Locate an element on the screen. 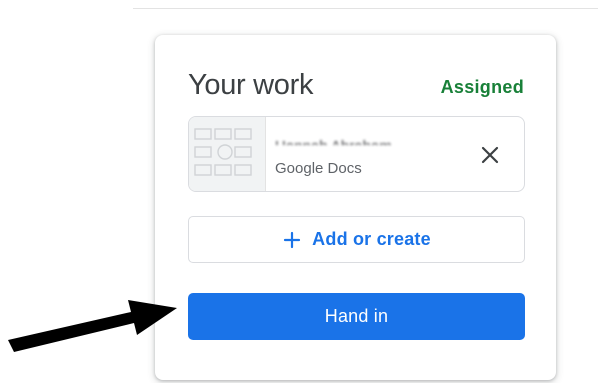  remove-attachment-button is located at coordinates (490, 155).